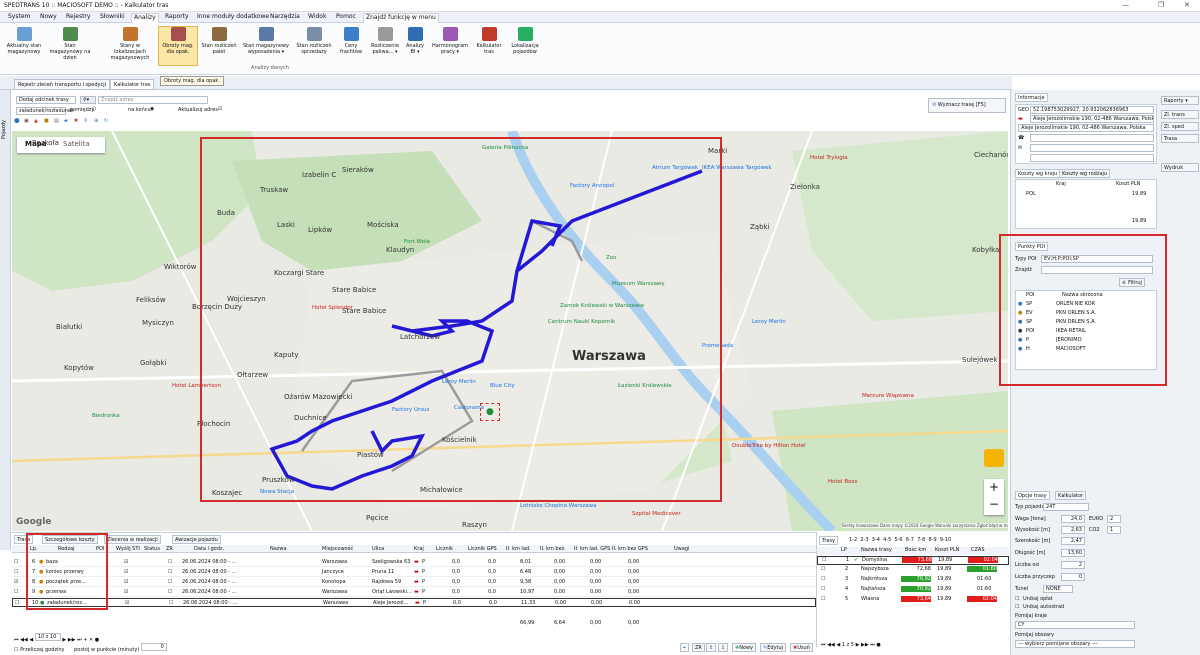 The width and height of the screenshot is (1200, 655). I want to click on print-button: Wydruk, so click(1180, 167).